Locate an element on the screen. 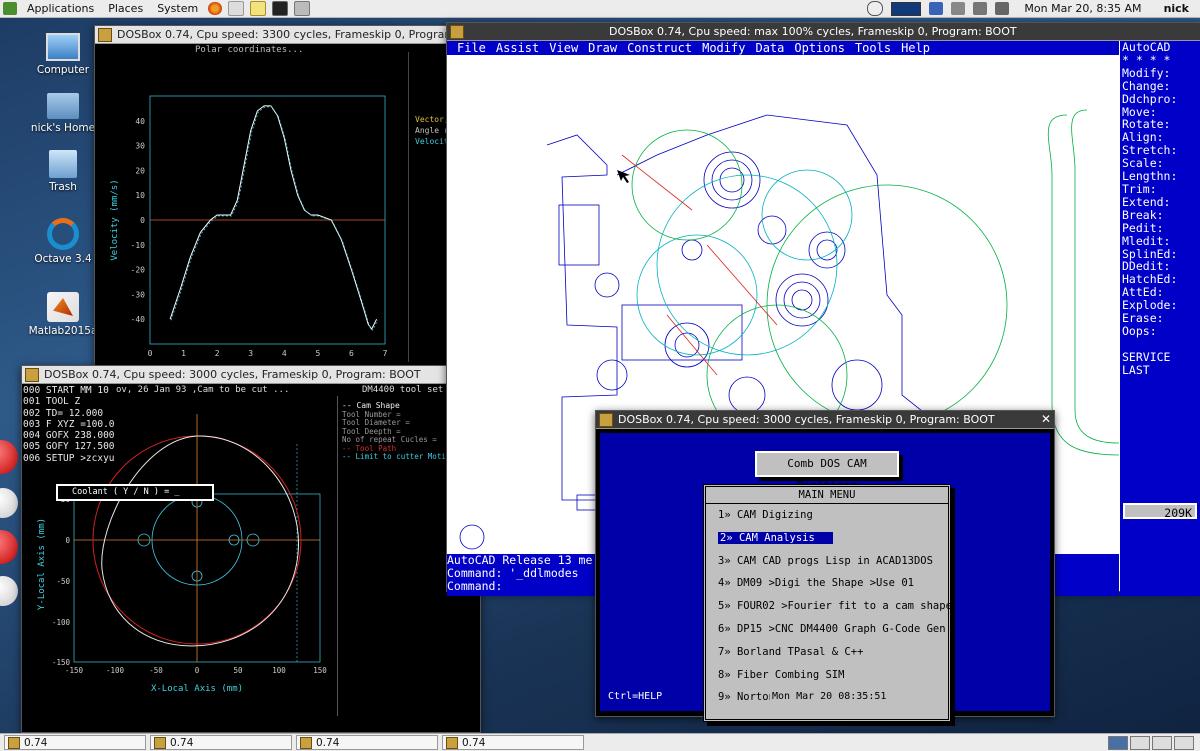 Image resolution: width=1200 pixels, height=751 pixels. side-menu-item: LAST is located at coordinates (1160, 370).